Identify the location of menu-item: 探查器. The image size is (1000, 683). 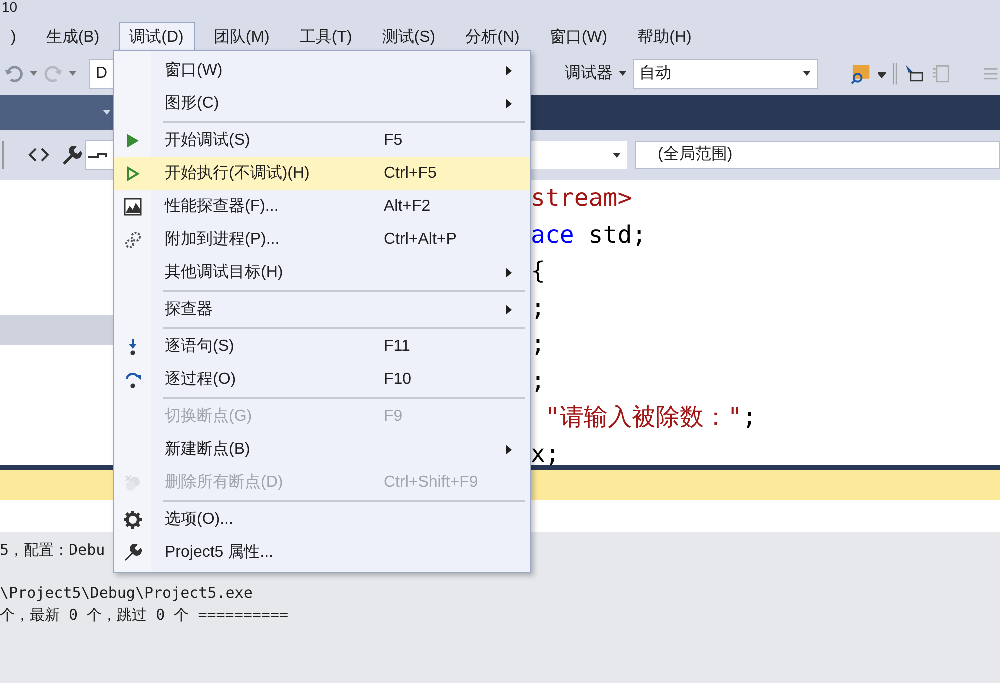
(322, 309).